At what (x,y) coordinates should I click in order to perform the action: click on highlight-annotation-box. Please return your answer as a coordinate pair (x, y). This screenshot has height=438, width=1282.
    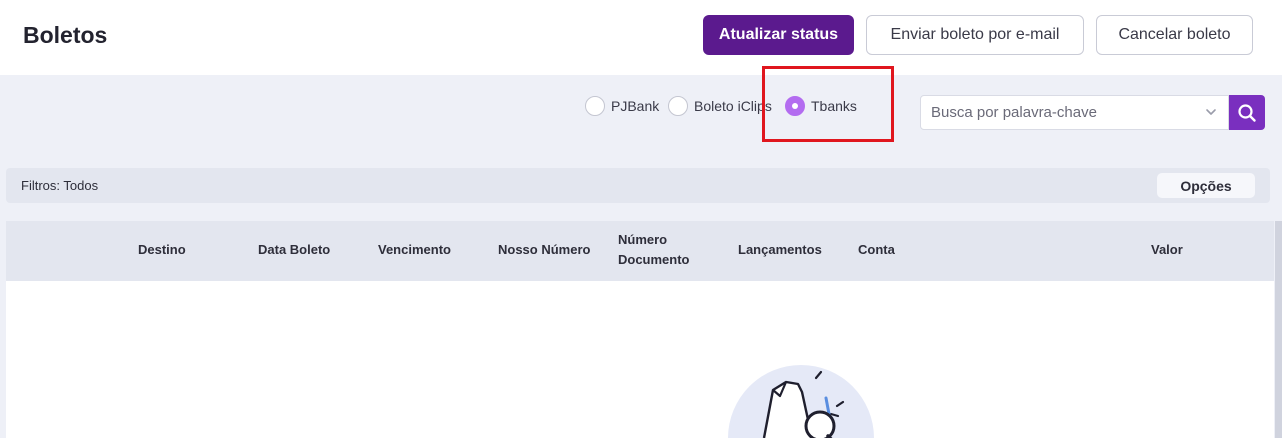
    Looking at the image, I should click on (828, 104).